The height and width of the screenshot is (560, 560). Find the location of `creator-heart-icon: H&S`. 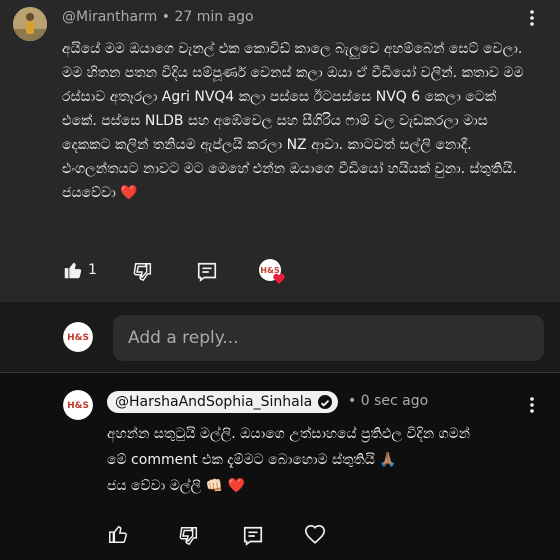

creator-heart-icon: H&S is located at coordinates (273, 272).